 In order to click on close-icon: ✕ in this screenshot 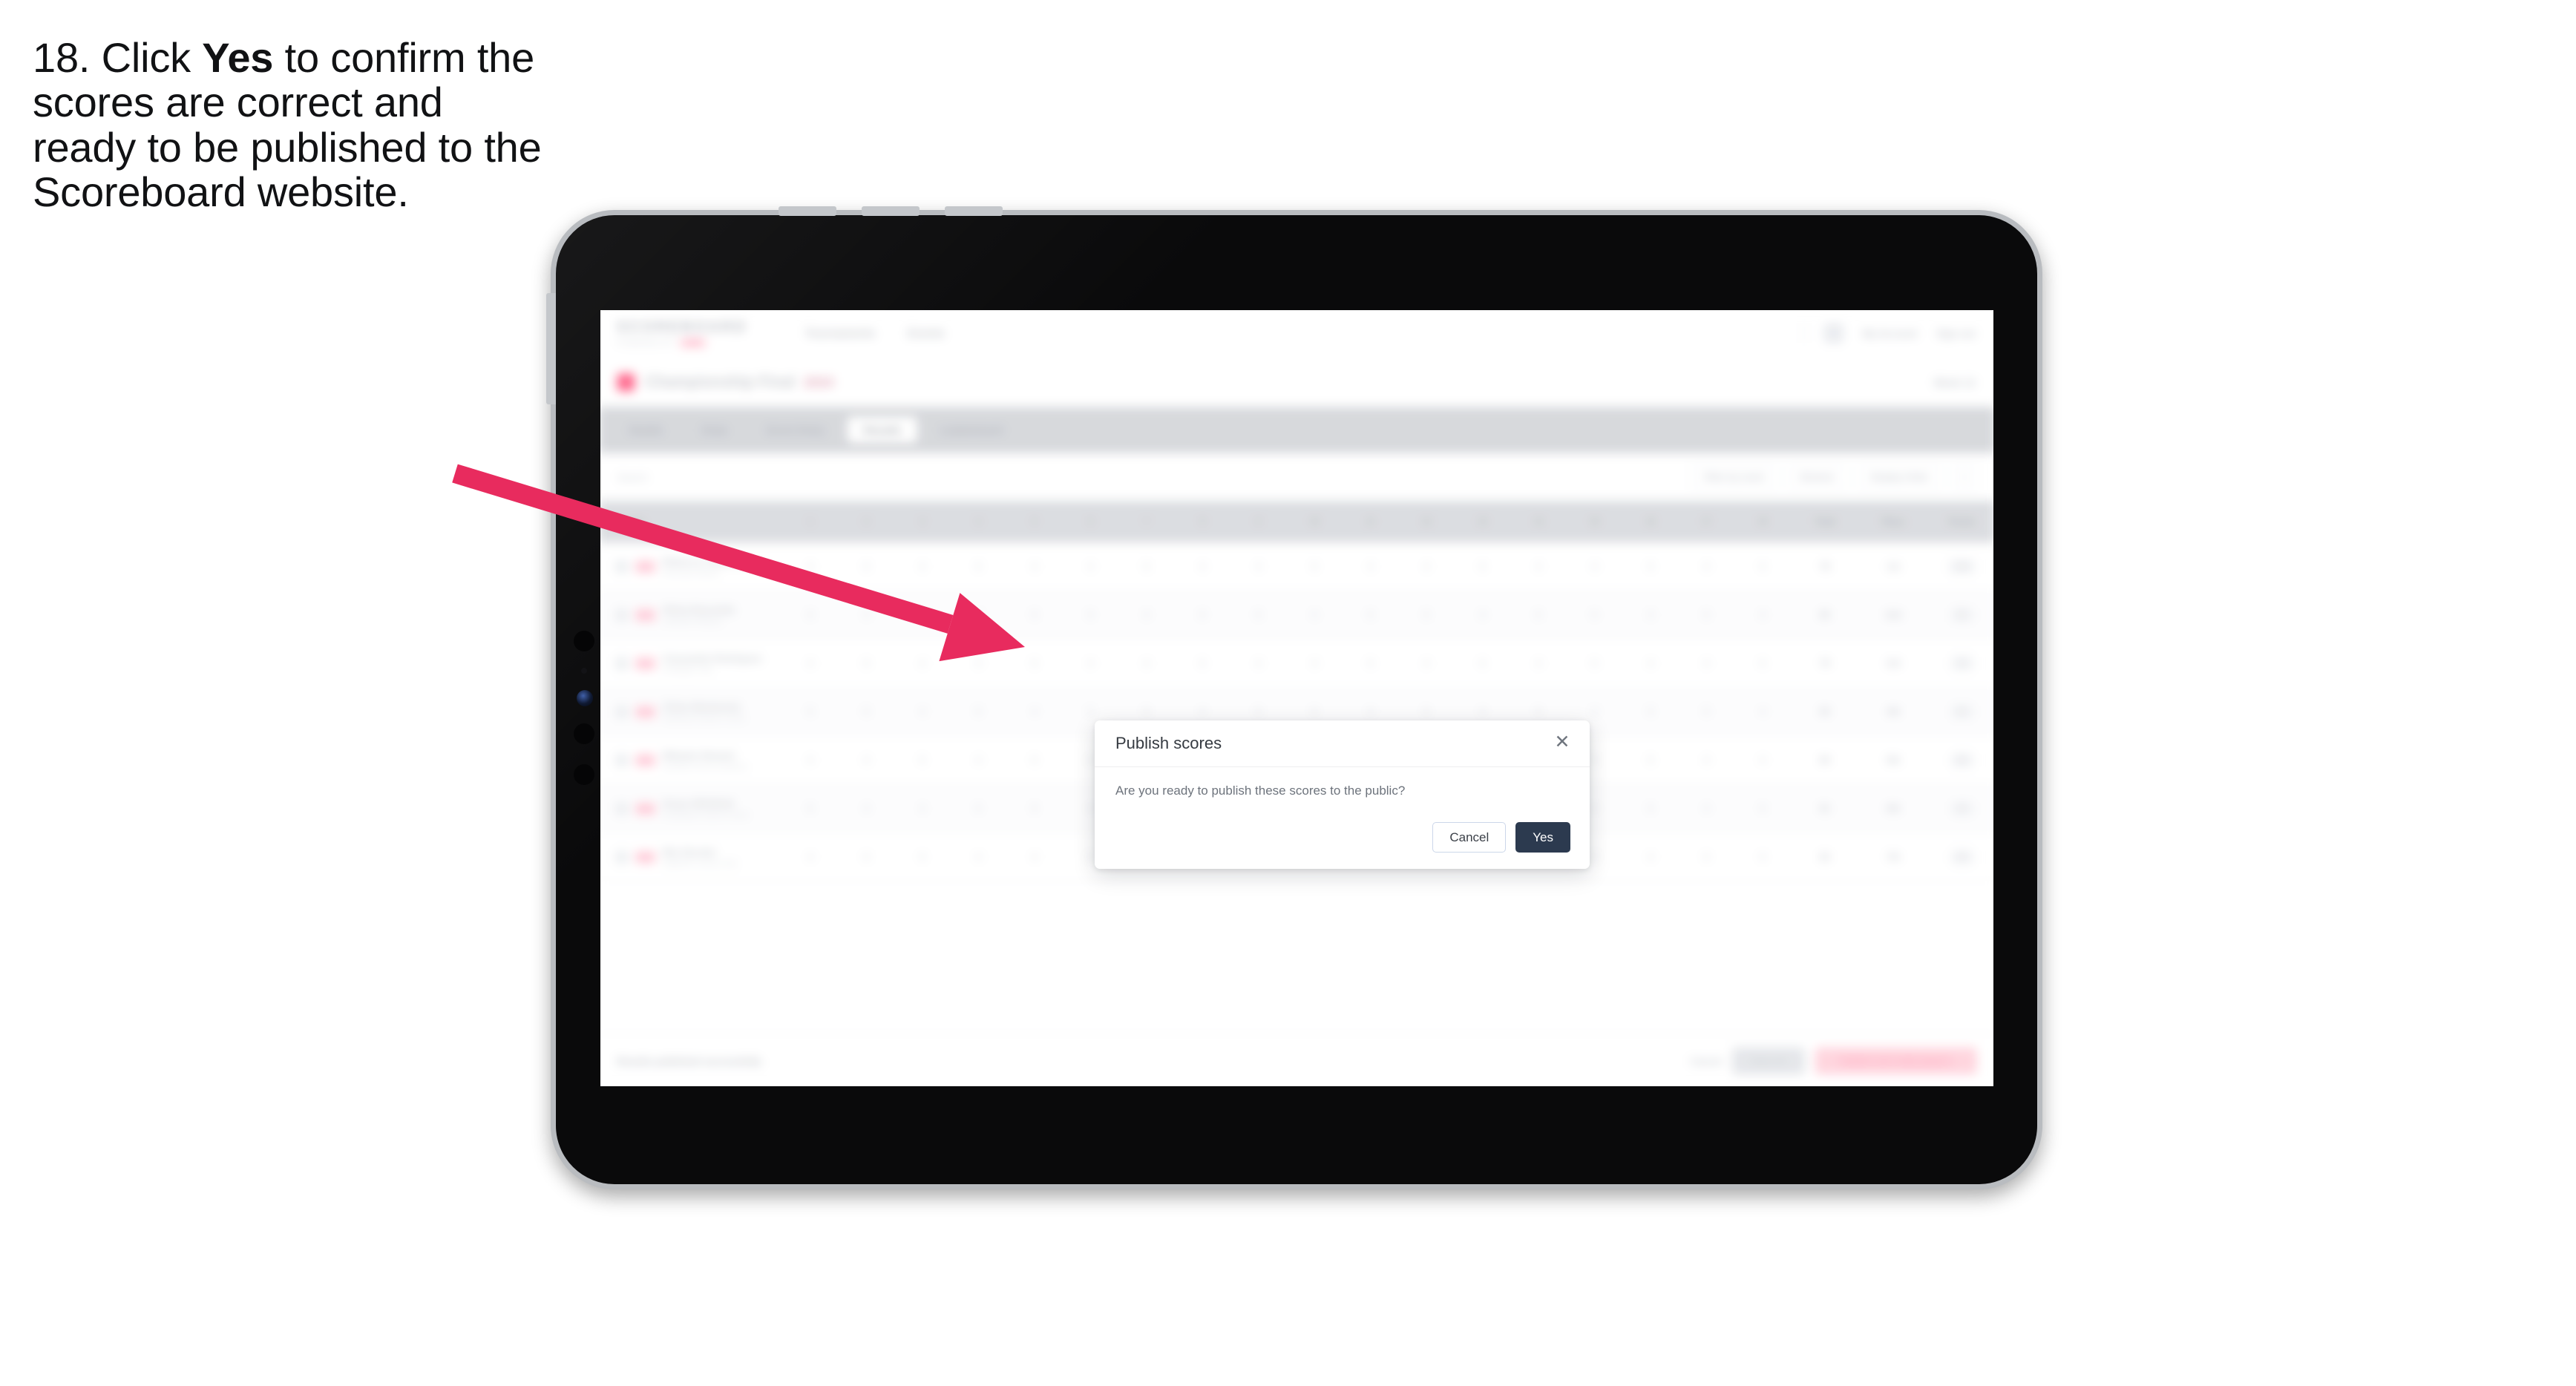, I will do `click(1563, 742)`.